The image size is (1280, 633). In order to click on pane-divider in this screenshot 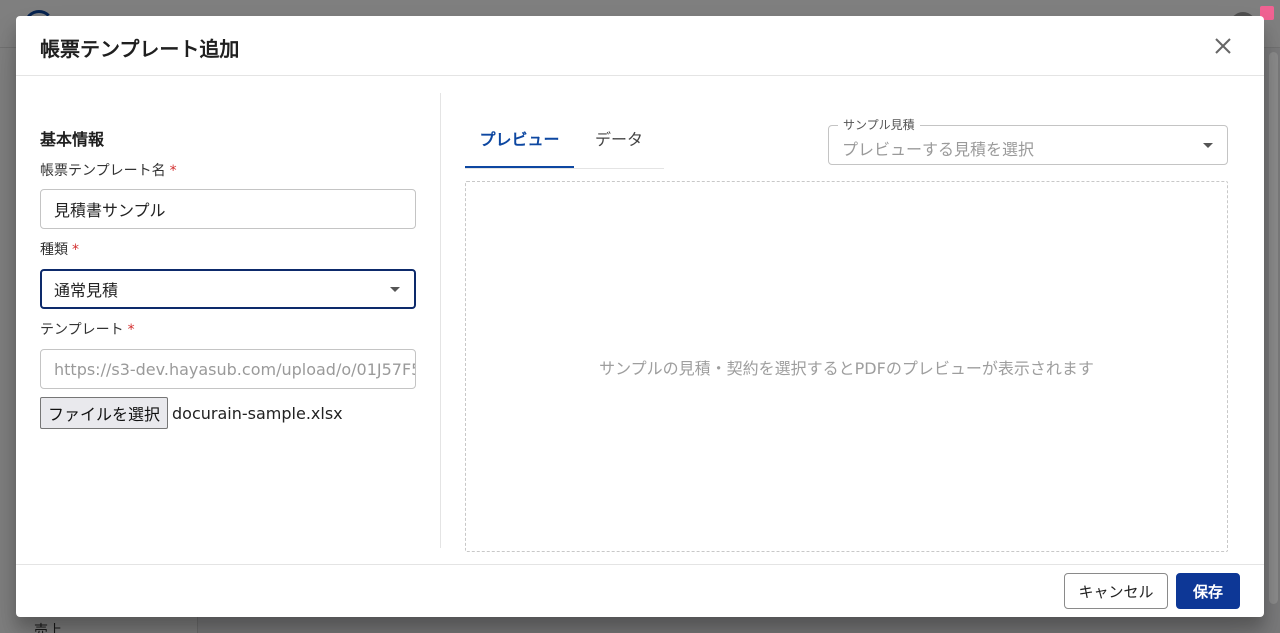, I will do `click(440, 320)`.